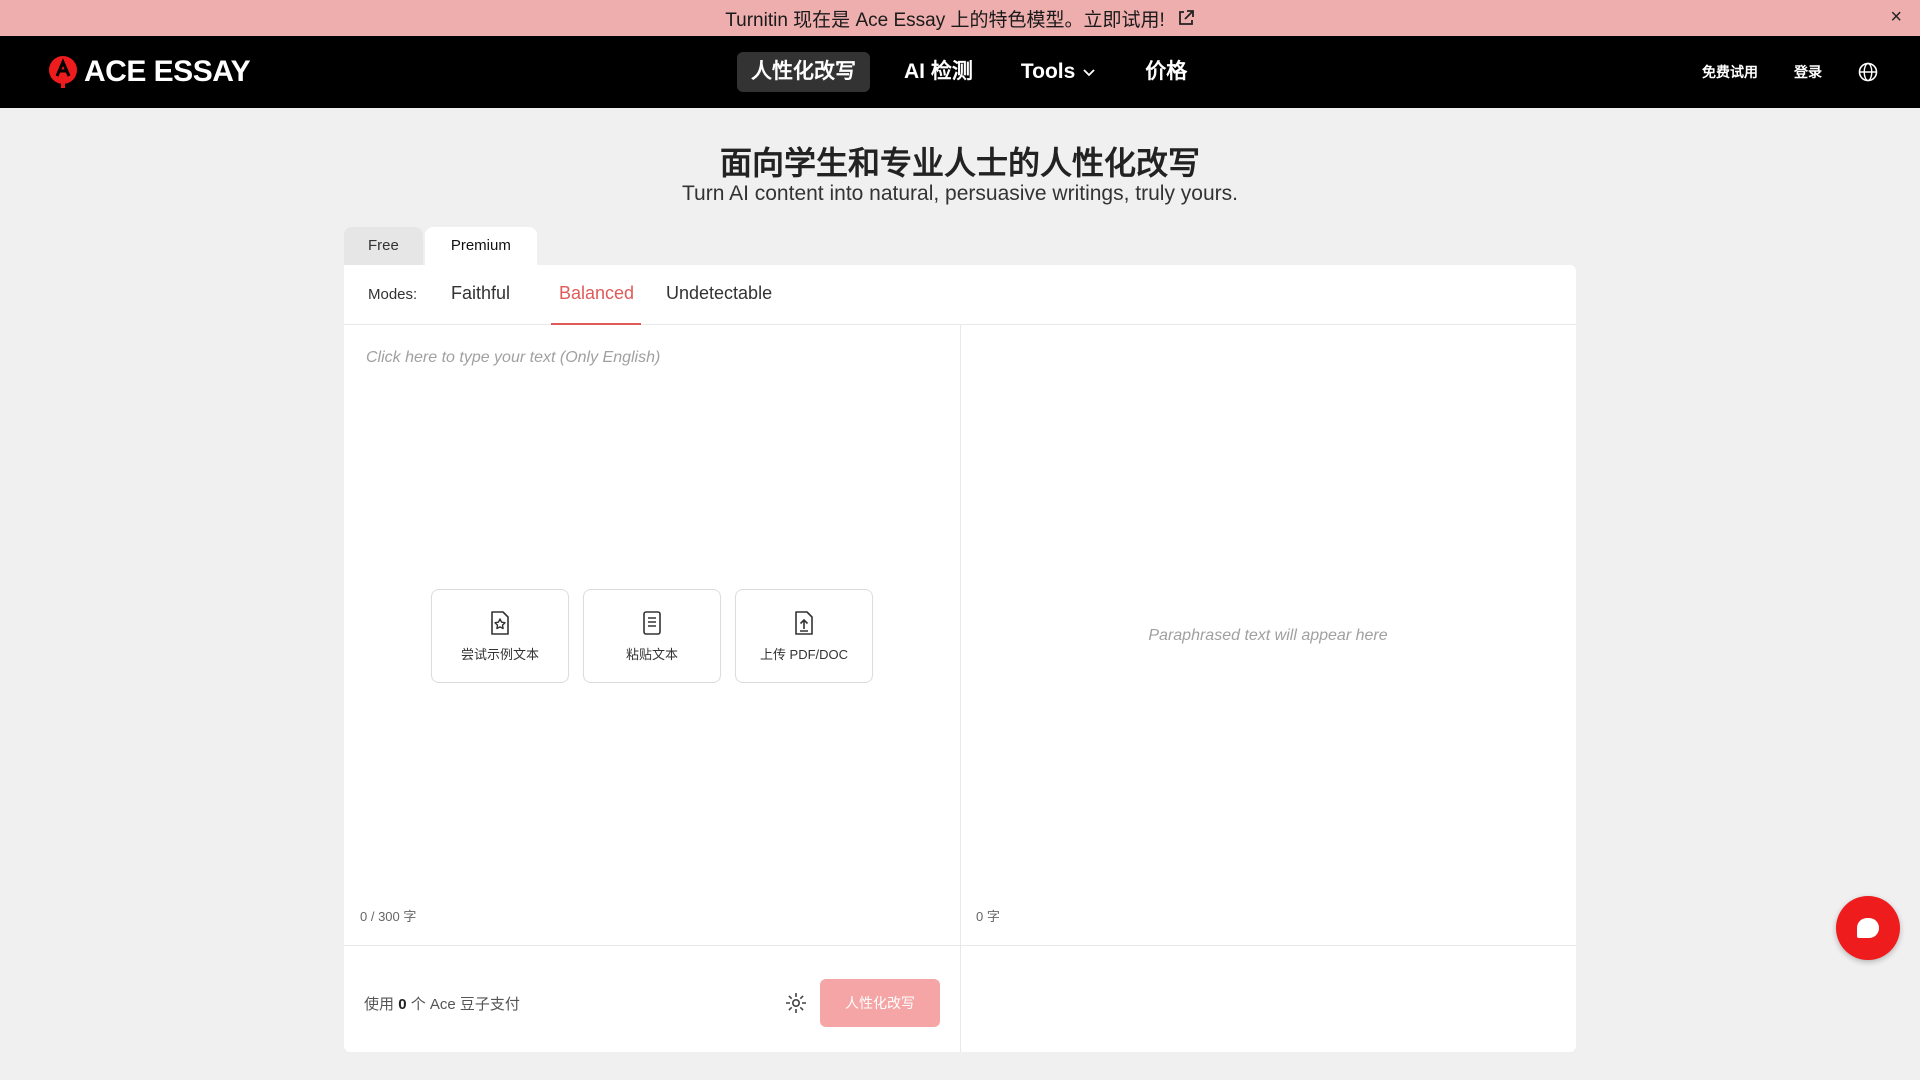 The width and height of the screenshot is (1920, 1080). I want to click on paste-text-button: 粘贴文本, so click(652, 636).